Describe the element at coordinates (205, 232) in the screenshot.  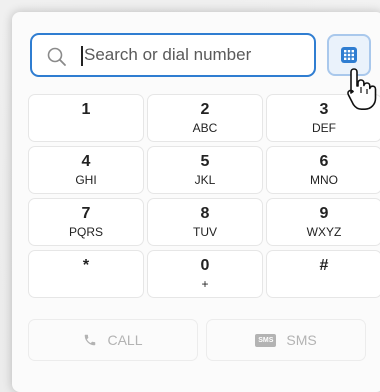
I see `key-letters: TUV` at that location.